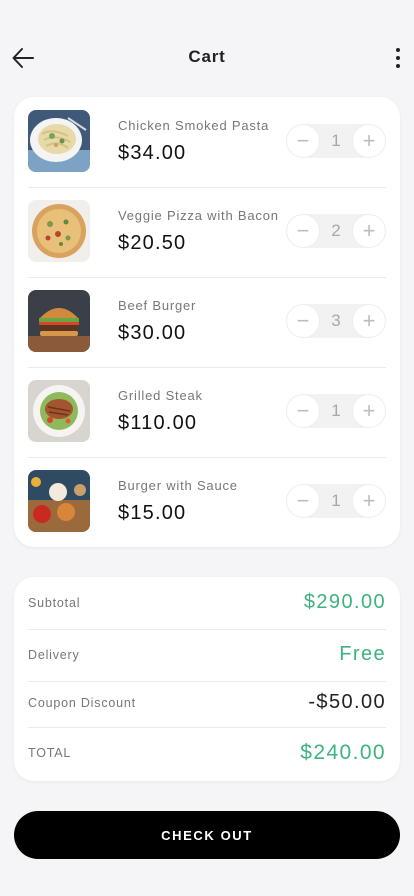  What do you see at coordinates (207, 232) in the screenshot?
I see `cart-item: Veggie Pizza with Bacon $20.50 − 2 +` at bounding box center [207, 232].